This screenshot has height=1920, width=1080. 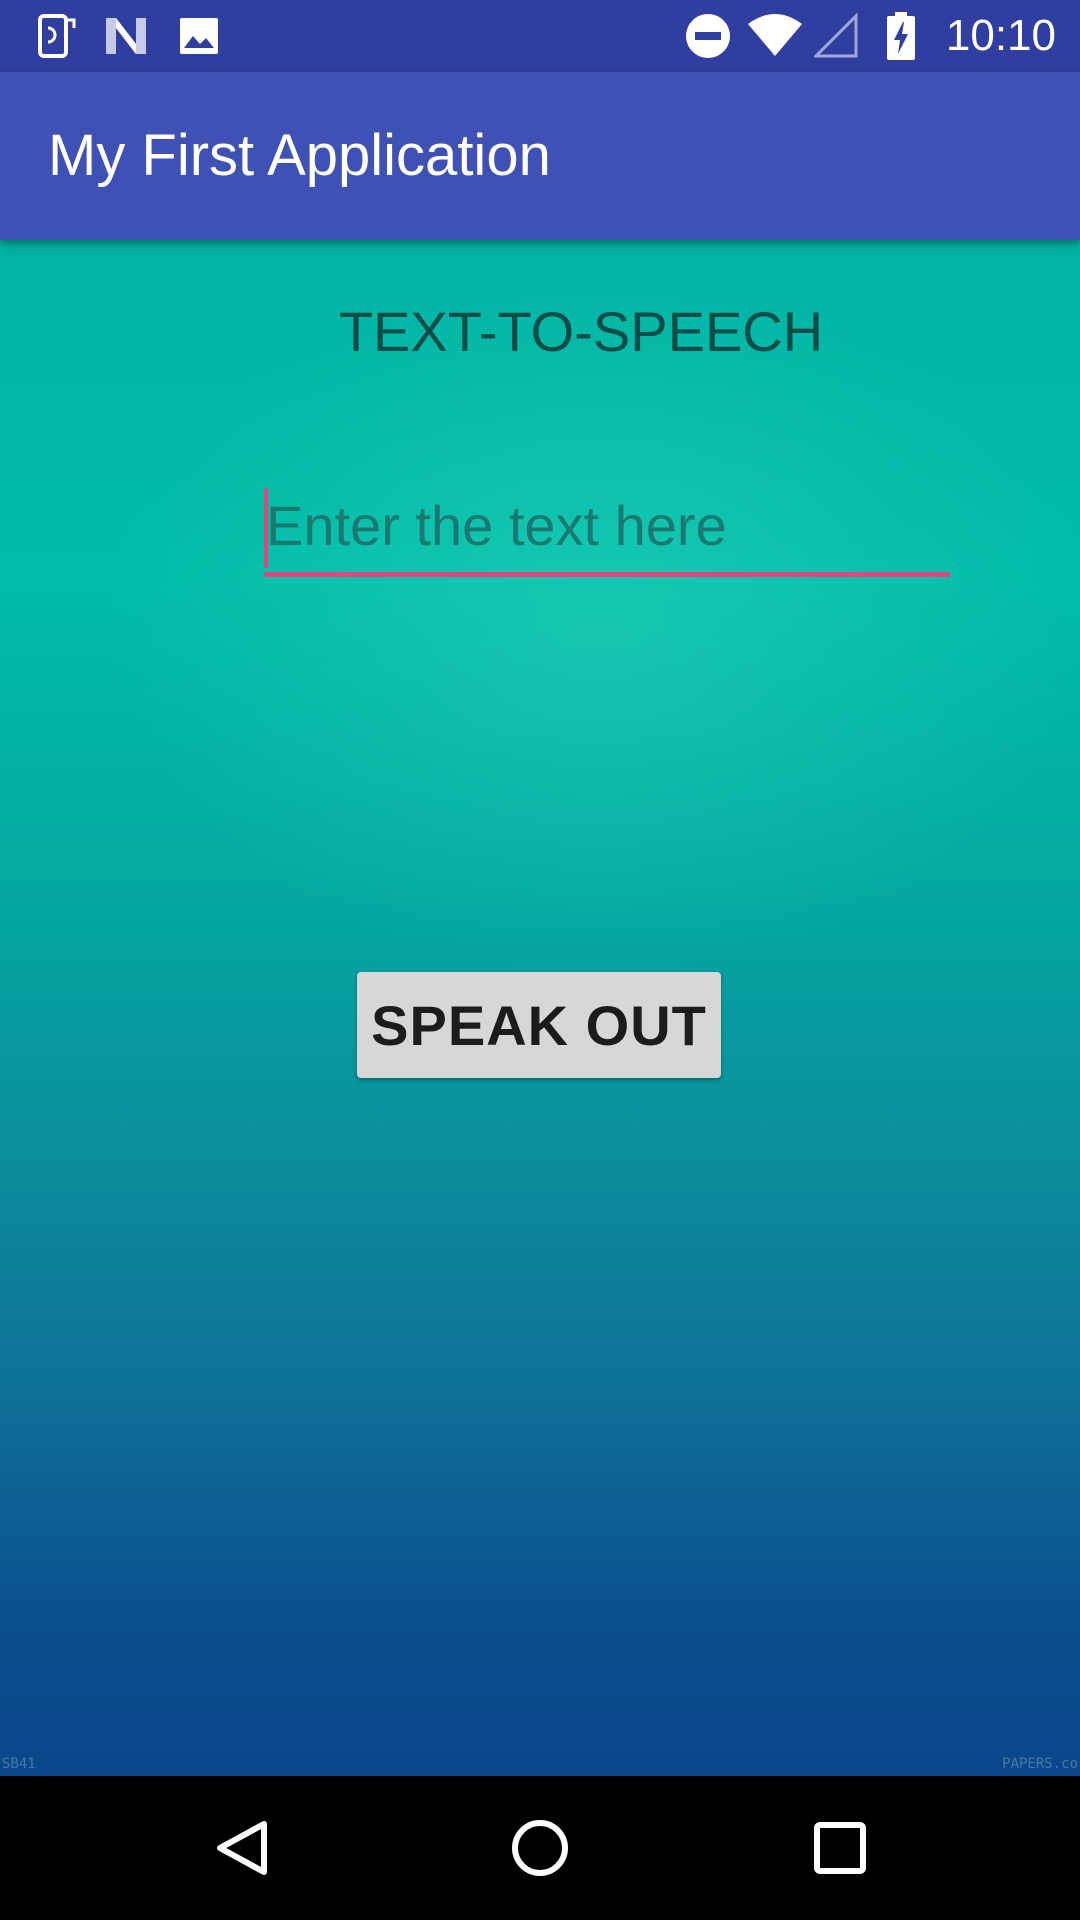 I want to click on image-icon, so click(x=199, y=36).